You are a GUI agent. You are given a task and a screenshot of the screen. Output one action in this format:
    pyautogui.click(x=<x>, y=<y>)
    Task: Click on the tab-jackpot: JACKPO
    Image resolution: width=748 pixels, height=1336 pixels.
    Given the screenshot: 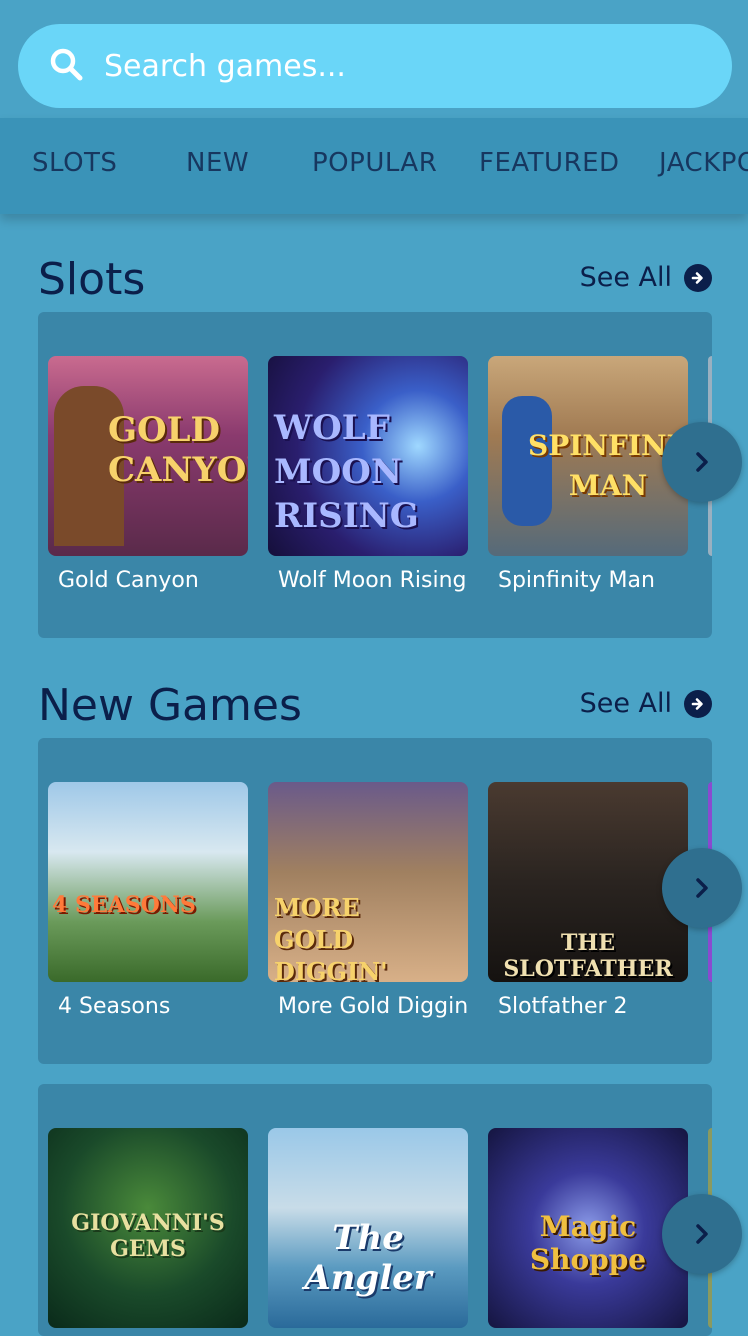 What is the action you would take?
    pyautogui.click(x=703, y=163)
    